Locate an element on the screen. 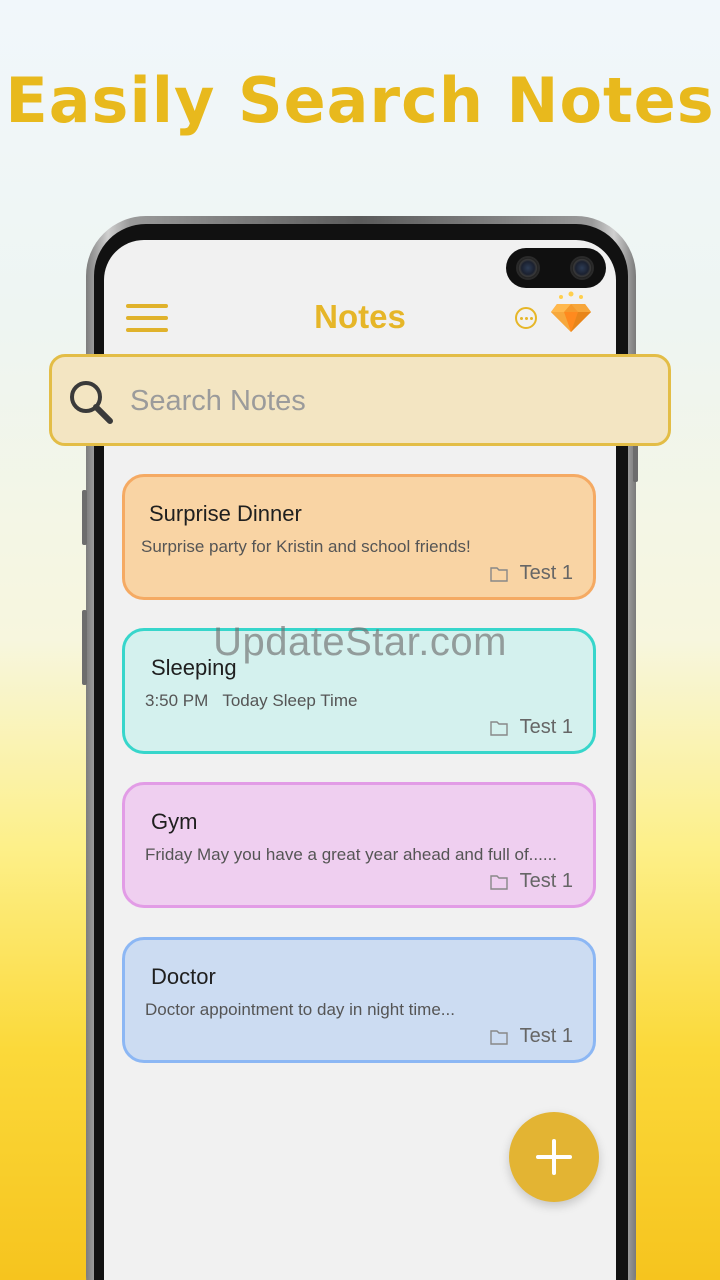 Image resolution: width=720 pixels, height=1280 pixels. watermark: UpdateStar.com is located at coordinates (360, 642).